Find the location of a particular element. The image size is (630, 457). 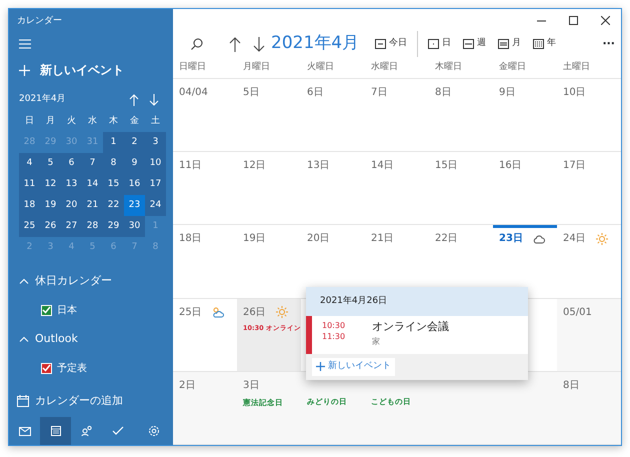

day-number: 19日 is located at coordinates (254, 238).